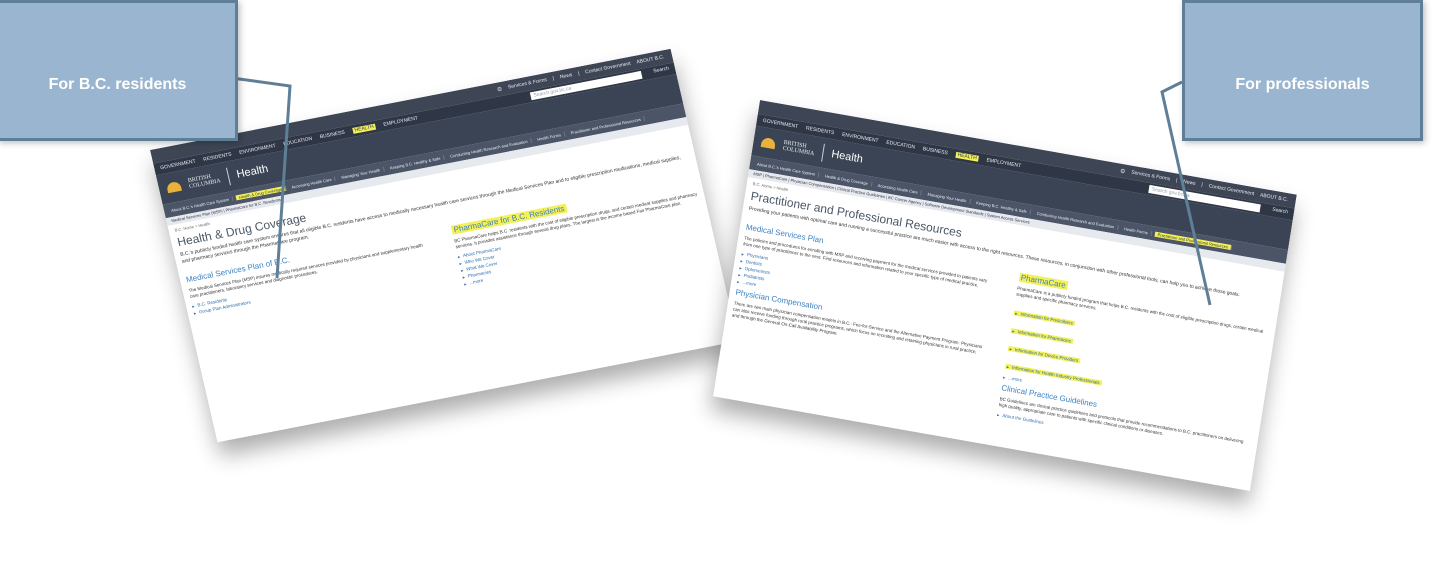 The height and width of the screenshot is (577, 1445). Describe the element at coordinates (1044, 354) in the screenshot. I see `link-info-device-providers: Information for Device Providers` at that location.